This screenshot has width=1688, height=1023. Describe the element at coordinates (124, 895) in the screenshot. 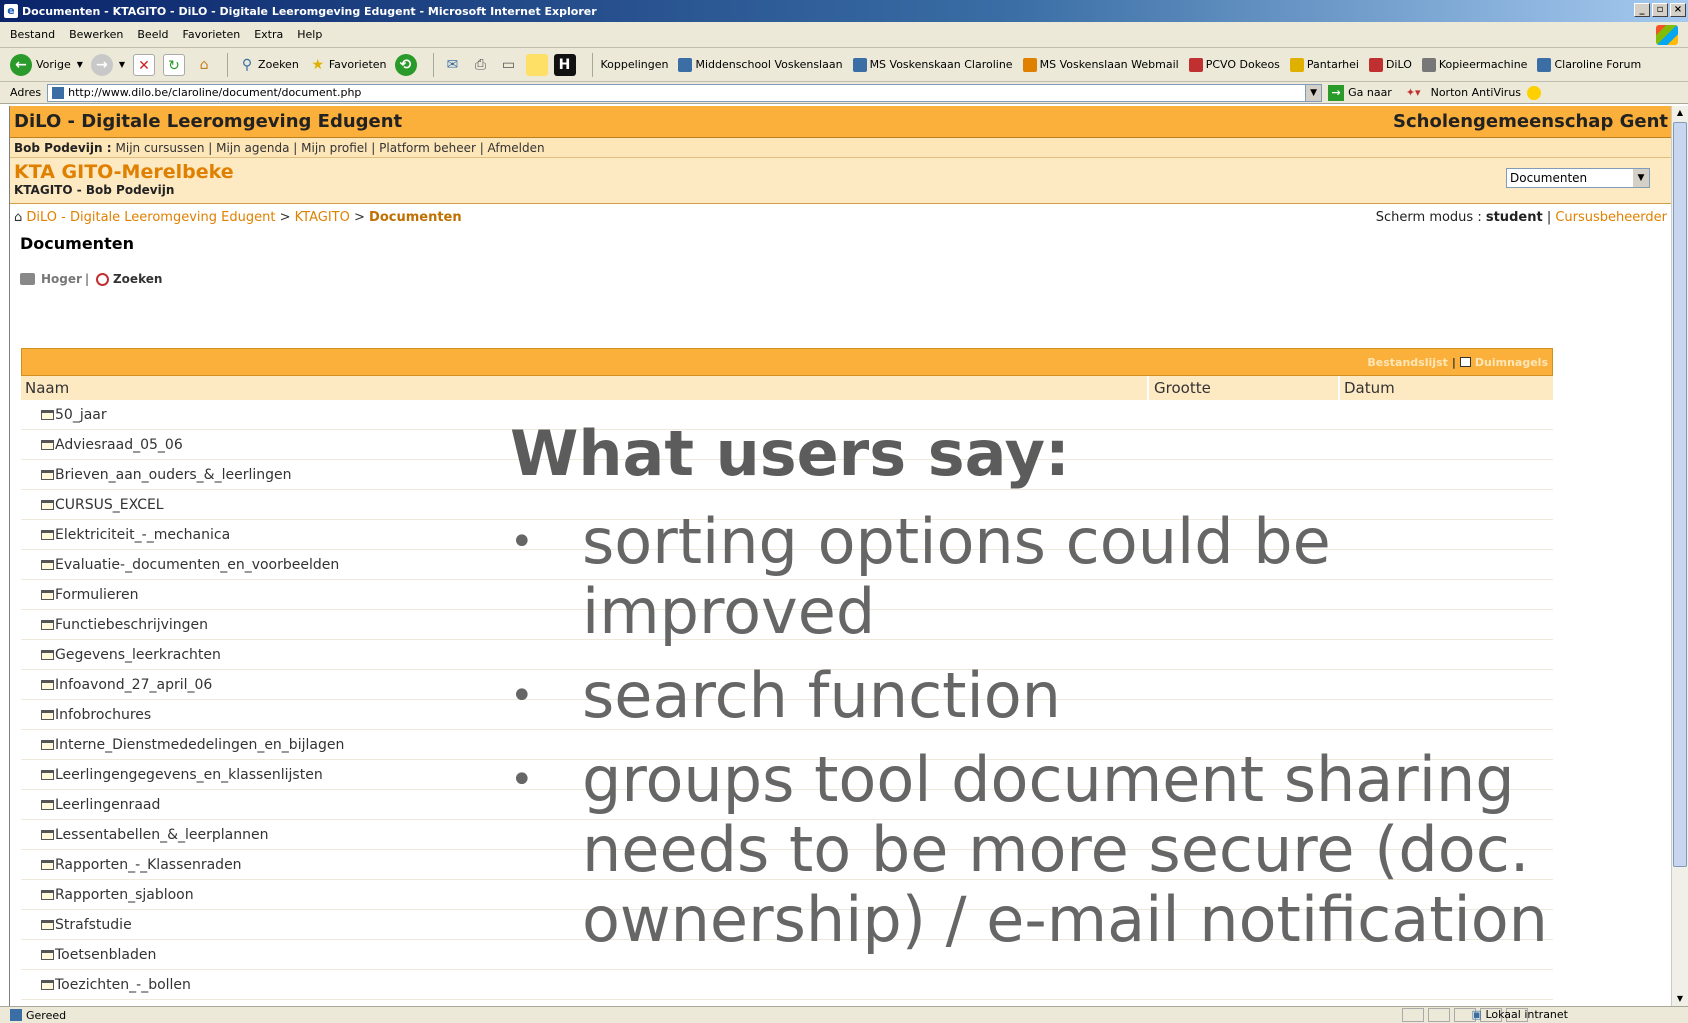

I see `folder-name: Rapporten_sjabloon` at that location.